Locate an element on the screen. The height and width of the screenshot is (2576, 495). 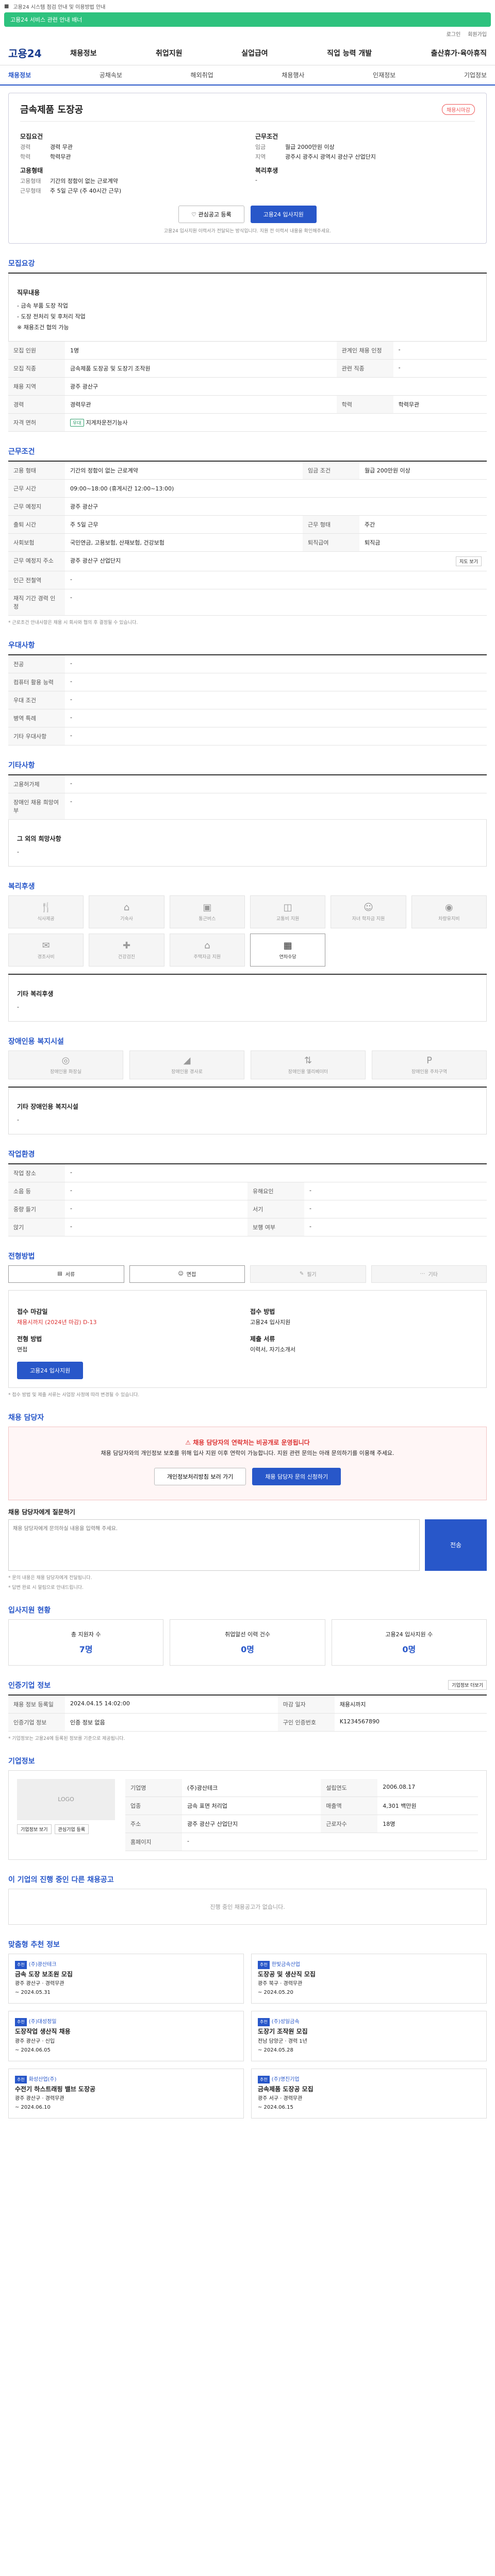
cell-head: 관련 직종 is located at coordinates (364, 369).